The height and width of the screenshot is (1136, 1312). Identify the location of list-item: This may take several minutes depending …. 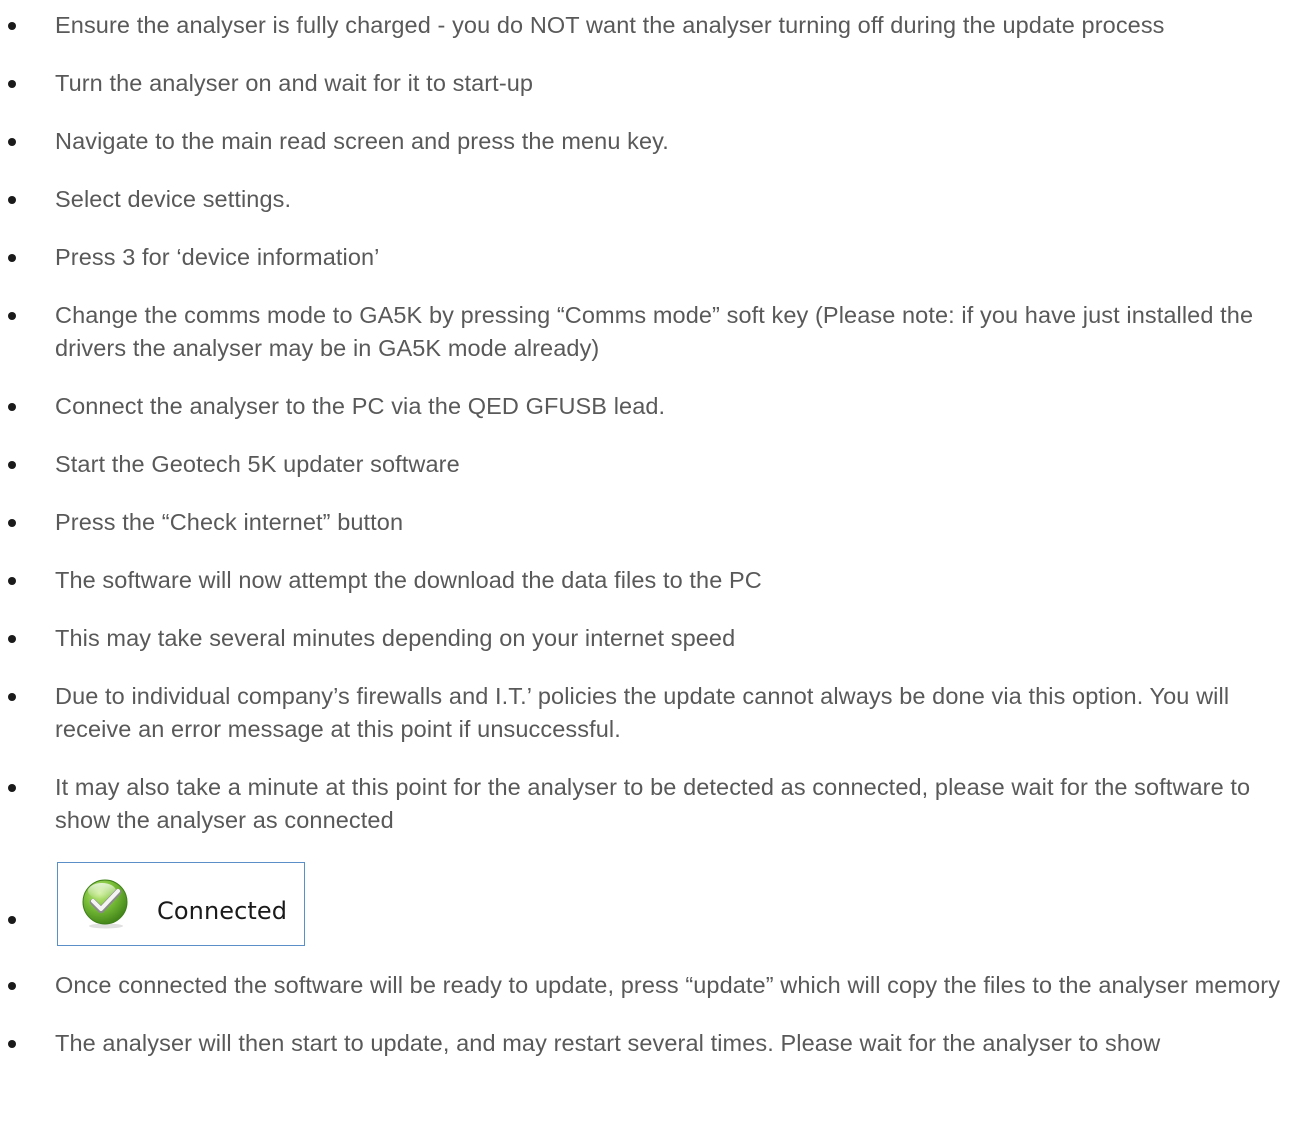
(656, 638).